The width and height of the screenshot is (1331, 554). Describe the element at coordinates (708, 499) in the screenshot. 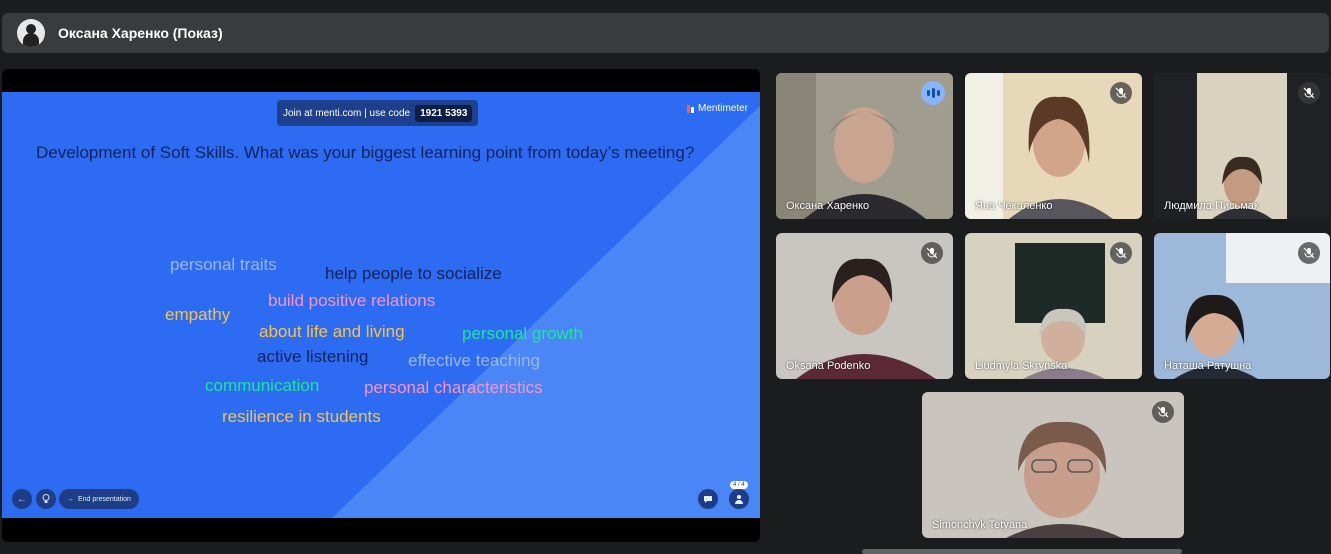

I see `chat-icon` at that location.